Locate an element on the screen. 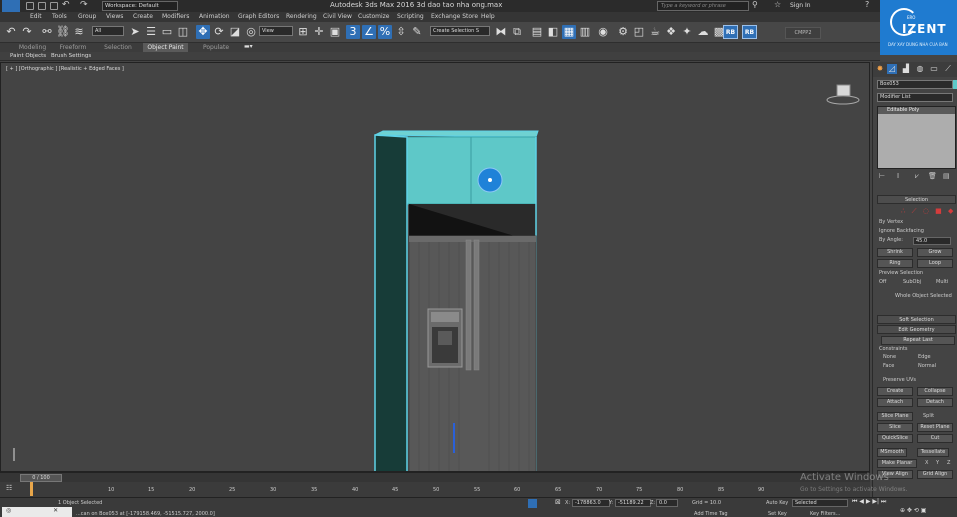 The height and width of the screenshot is (517, 957). tab-populate: Populate is located at coordinates (216, 47).